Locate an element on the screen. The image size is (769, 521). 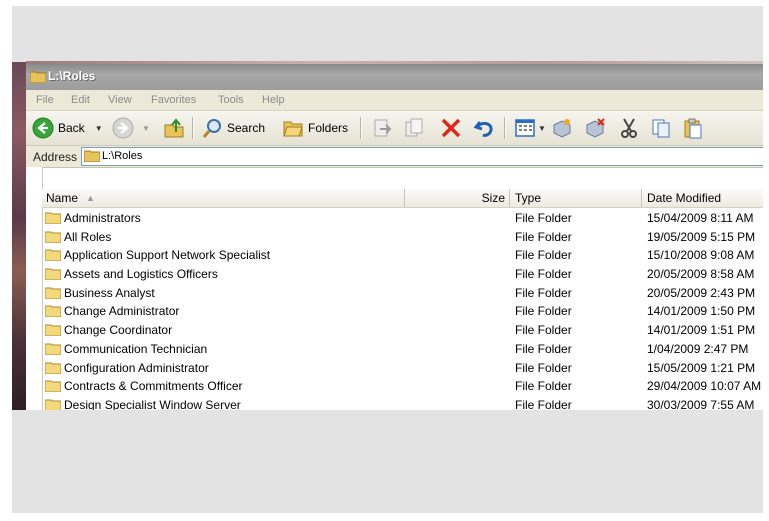
search-label: Search is located at coordinates (246, 128).